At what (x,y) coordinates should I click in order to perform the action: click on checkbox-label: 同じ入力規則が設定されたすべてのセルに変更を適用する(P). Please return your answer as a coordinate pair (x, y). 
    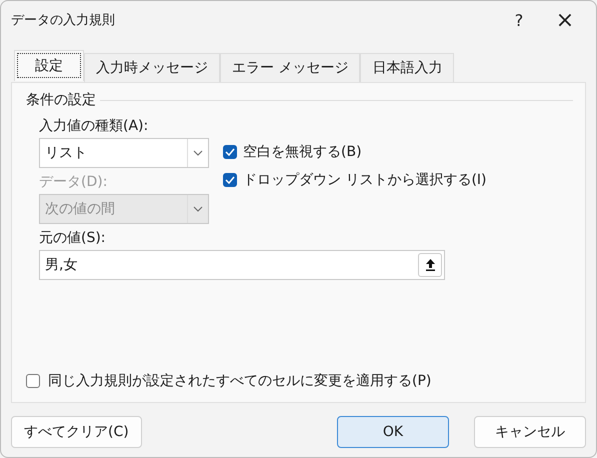
    Looking at the image, I should click on (240, 381).